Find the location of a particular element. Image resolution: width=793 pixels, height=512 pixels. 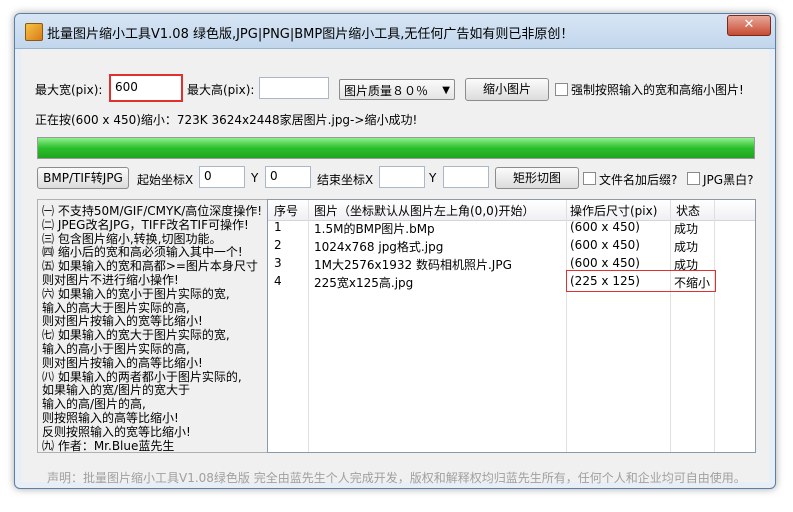

table-cell: 1 is located at coordinates (278, 227).